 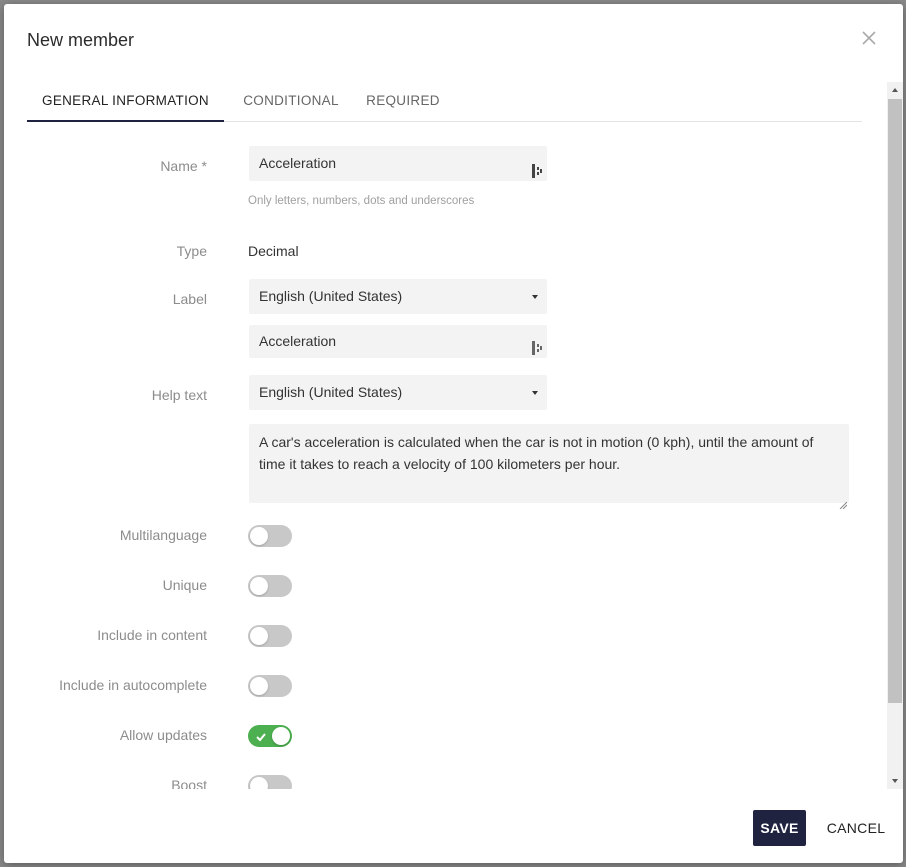 I want to click on allow-updates-toggle, so click(x=270, y=736).